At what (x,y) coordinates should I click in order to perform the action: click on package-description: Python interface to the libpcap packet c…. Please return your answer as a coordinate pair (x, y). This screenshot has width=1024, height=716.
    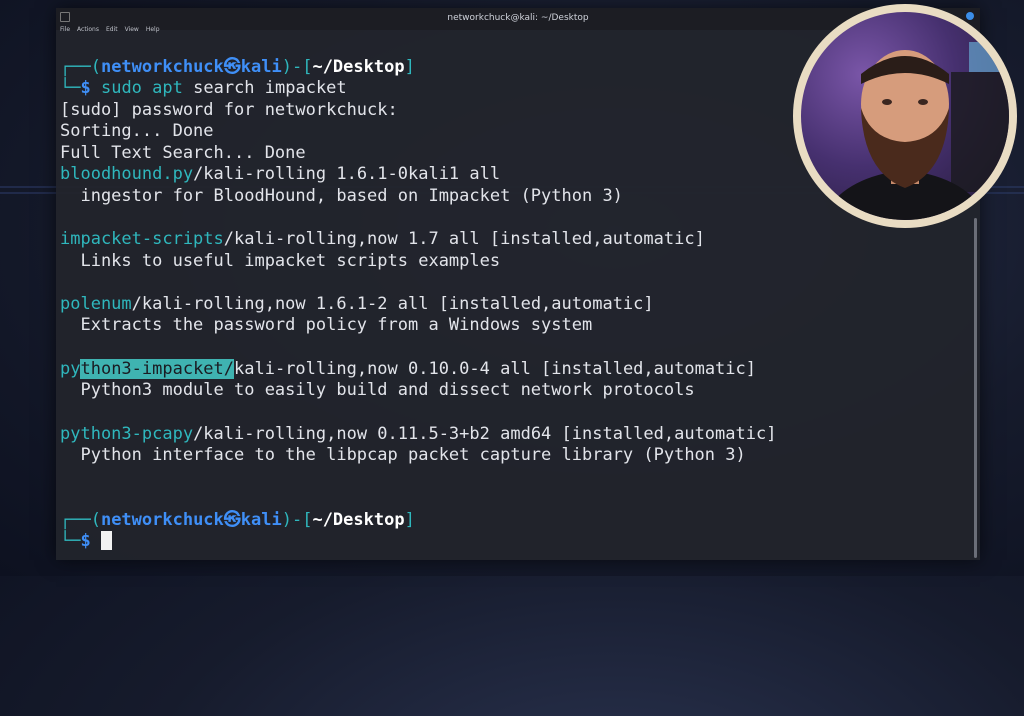
    Looking at the image, I should click on (403, 455).